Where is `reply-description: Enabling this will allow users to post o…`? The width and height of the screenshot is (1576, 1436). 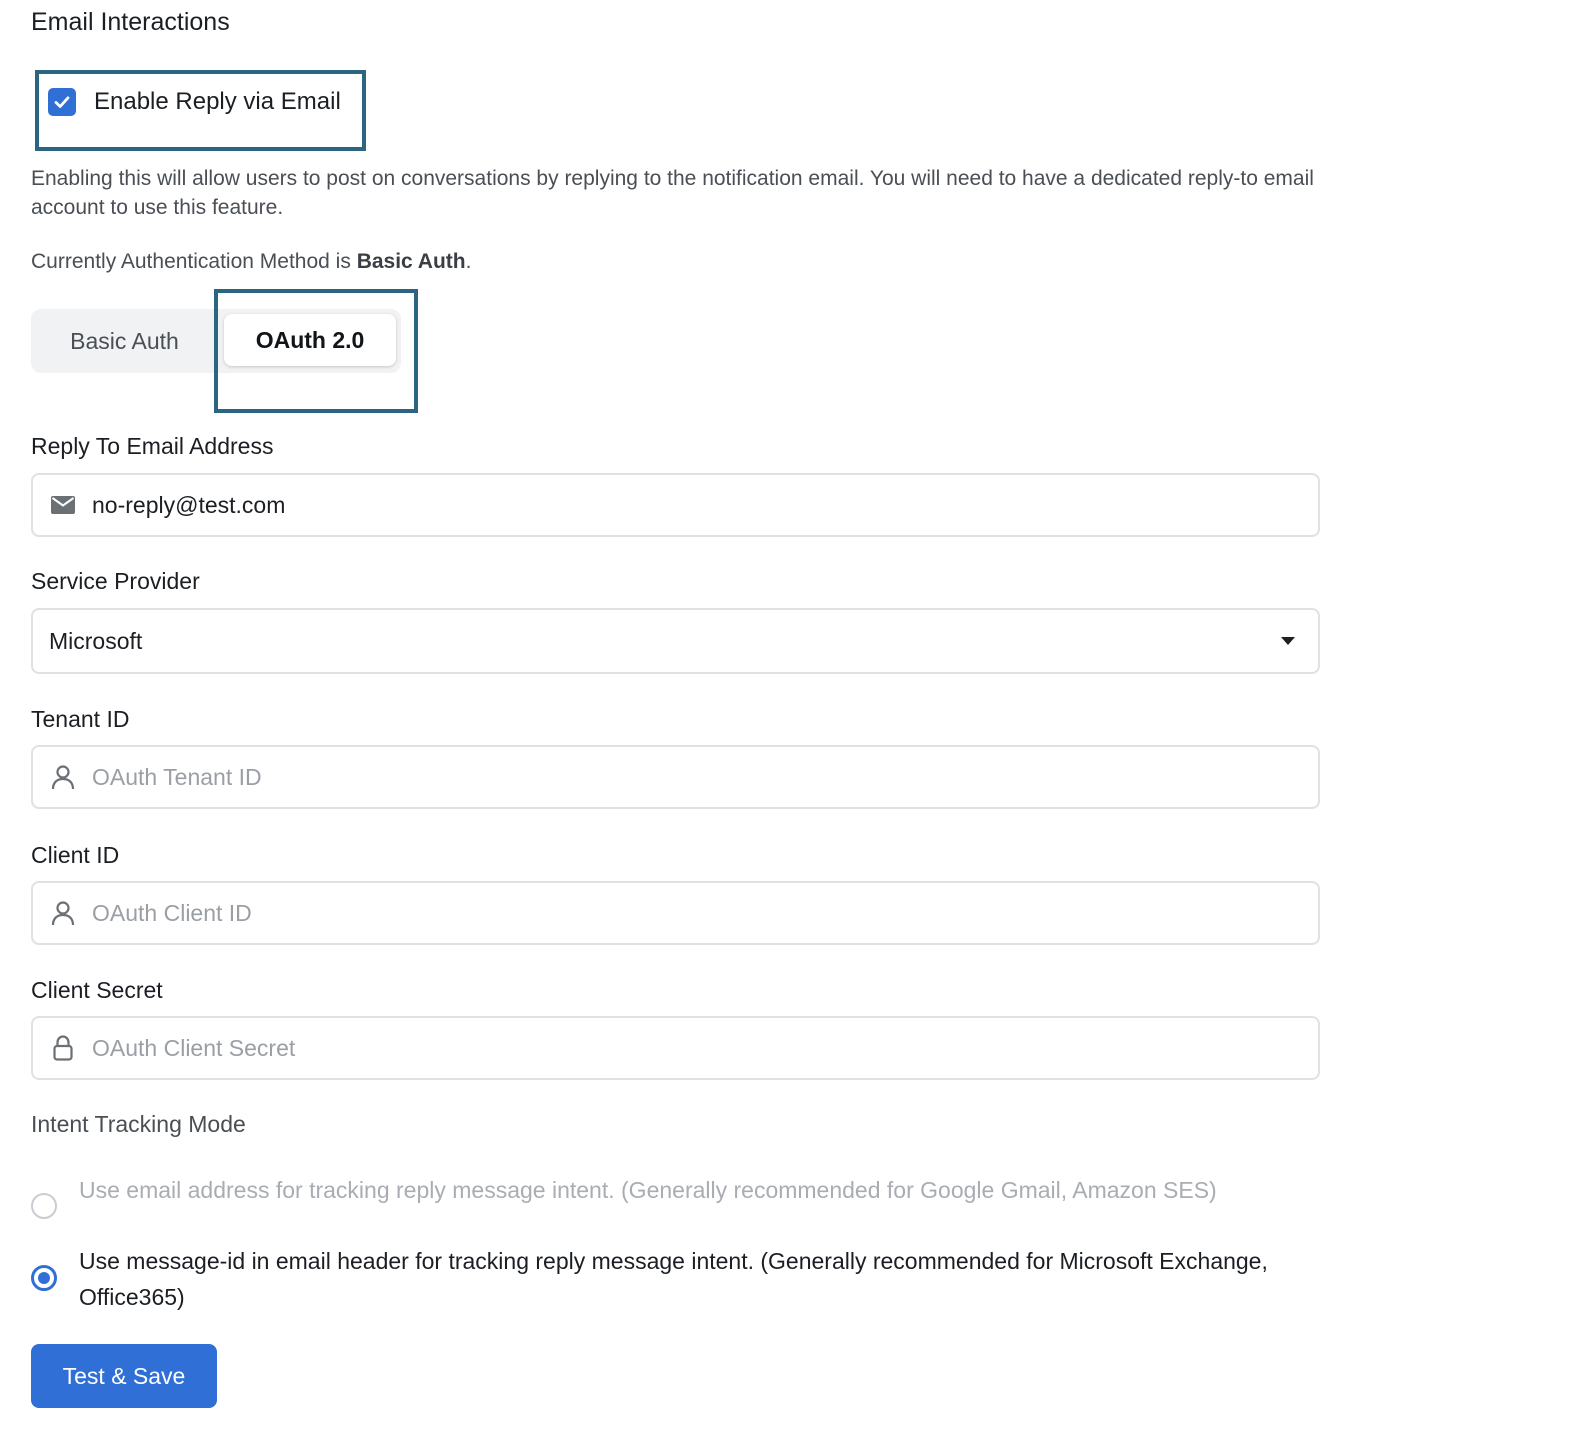
reply-description: Enabling this will allow users to post o… is located at coordinates (672, 193).